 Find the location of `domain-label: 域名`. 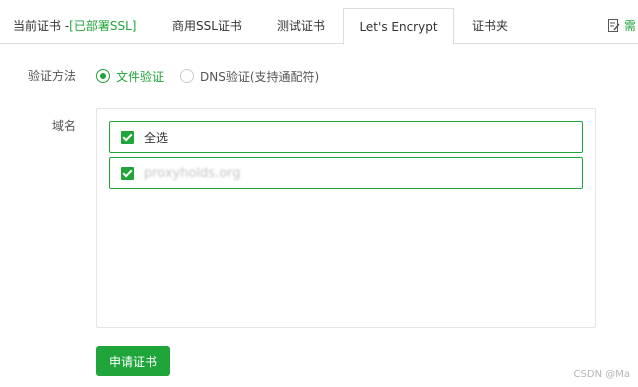

domain-label: 域名 is located at coordinates (64, 126).